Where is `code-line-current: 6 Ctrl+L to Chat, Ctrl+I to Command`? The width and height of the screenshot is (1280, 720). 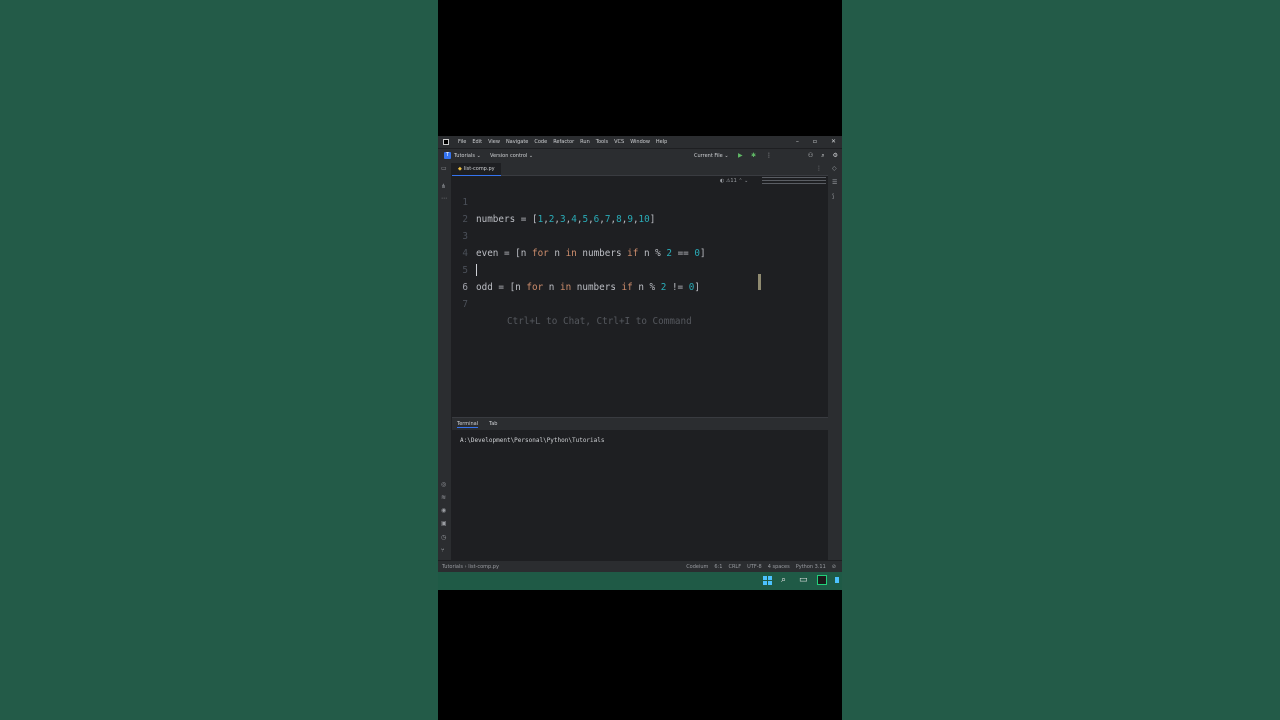 code-line-current: 6 Ctrl+L to Chat, Ctrl+I to Command is located at coordinates (640, 294).